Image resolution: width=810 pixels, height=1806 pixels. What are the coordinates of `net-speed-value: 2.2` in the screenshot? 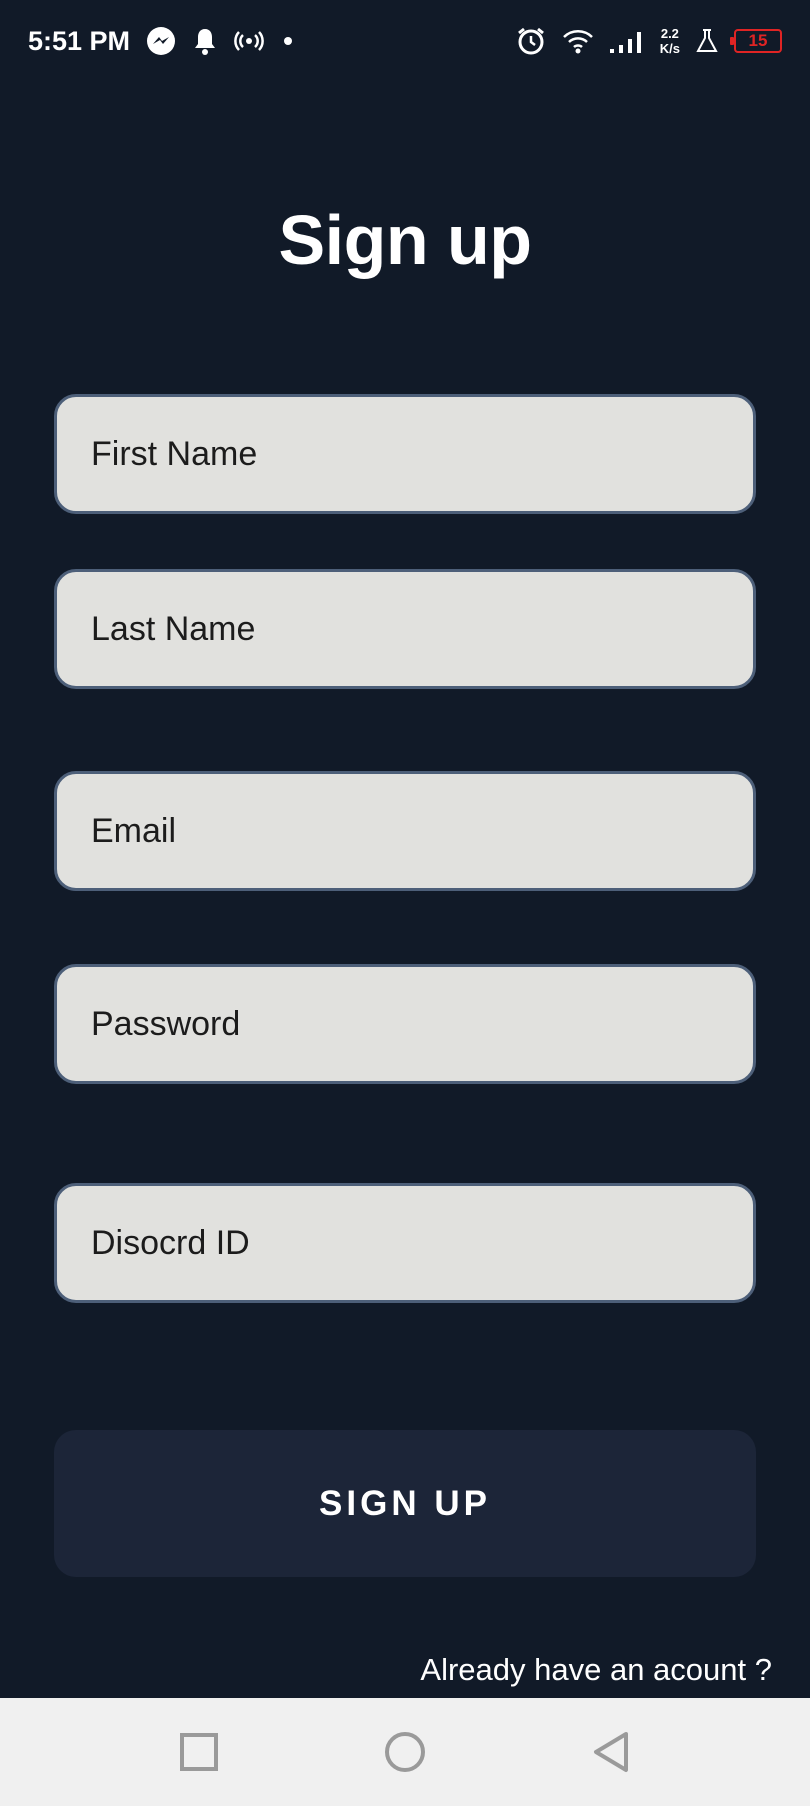 It's located at (669, 33).